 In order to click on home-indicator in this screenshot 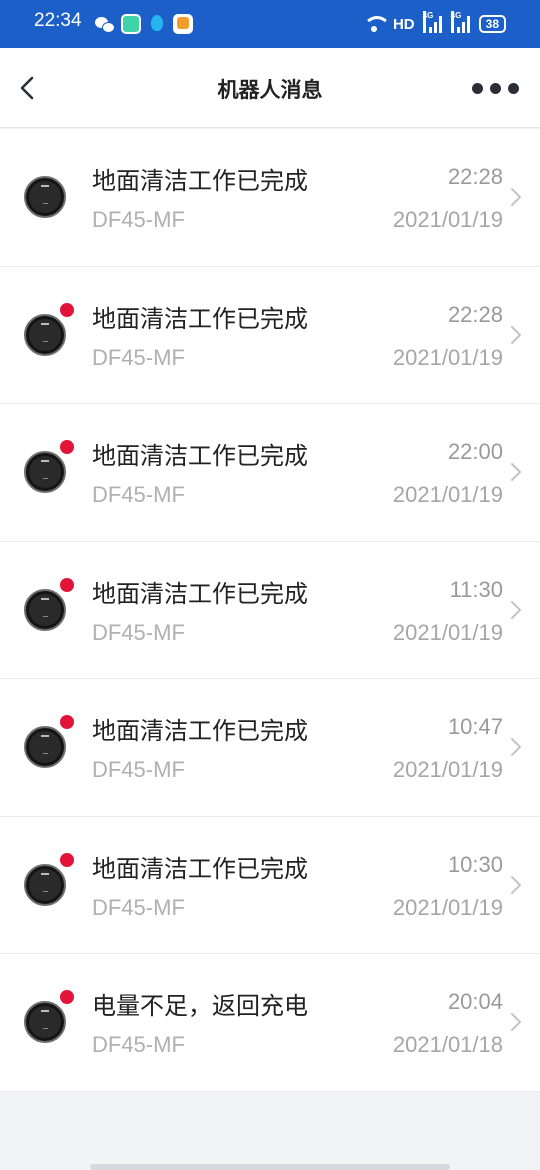, I will do `click(270, 1167)`.